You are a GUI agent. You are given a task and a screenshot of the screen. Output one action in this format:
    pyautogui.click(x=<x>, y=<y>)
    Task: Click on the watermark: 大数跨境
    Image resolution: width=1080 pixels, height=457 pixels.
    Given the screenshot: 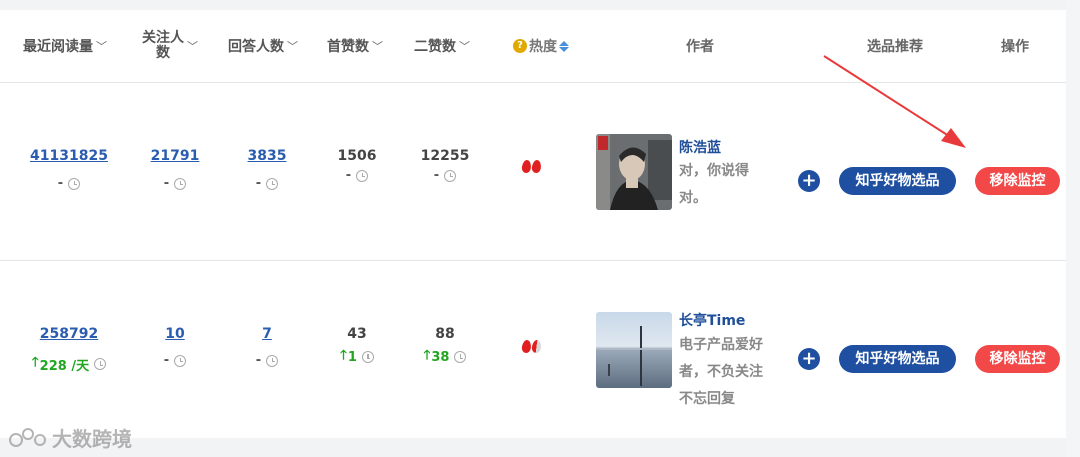 What is the action you would take?
    pyautogui.click(x=70, y=437)
    